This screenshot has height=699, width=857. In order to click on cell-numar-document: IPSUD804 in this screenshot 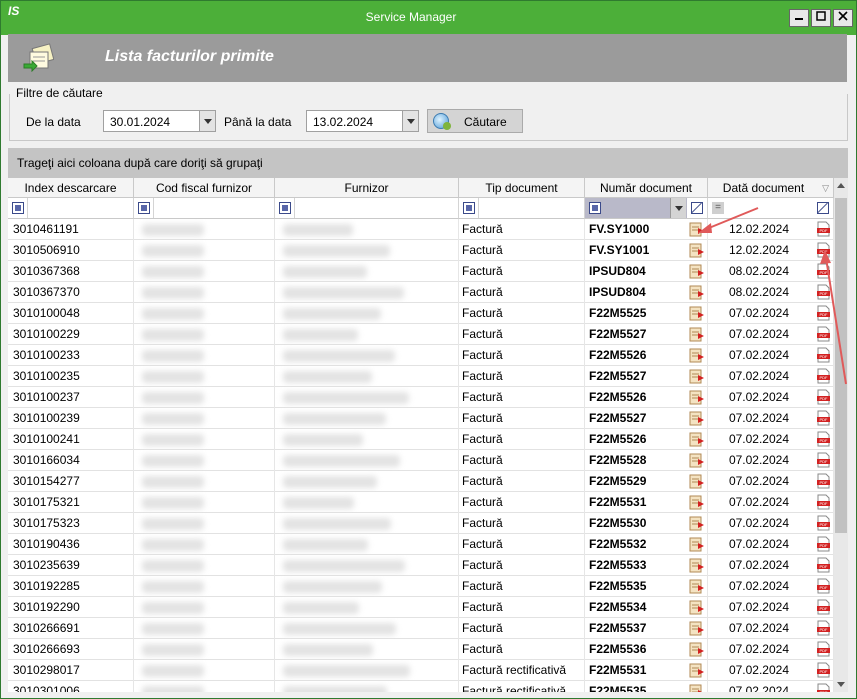, I will do `click(646, 271)`.